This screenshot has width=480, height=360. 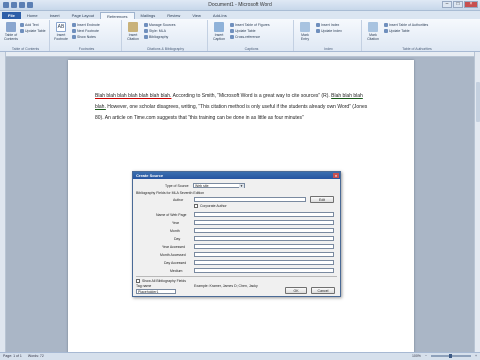 I want to click on mark-entry-icon, so click(x=305, y=27).